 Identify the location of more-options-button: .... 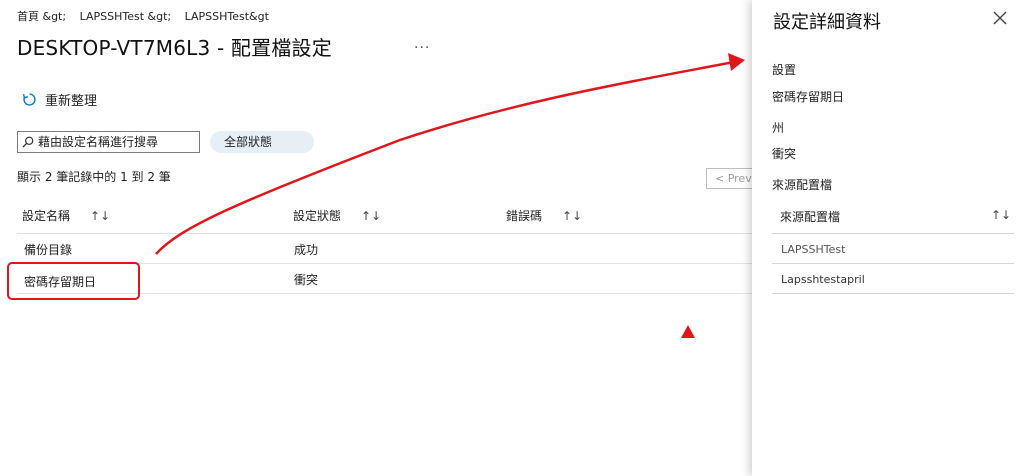
(422, 44).